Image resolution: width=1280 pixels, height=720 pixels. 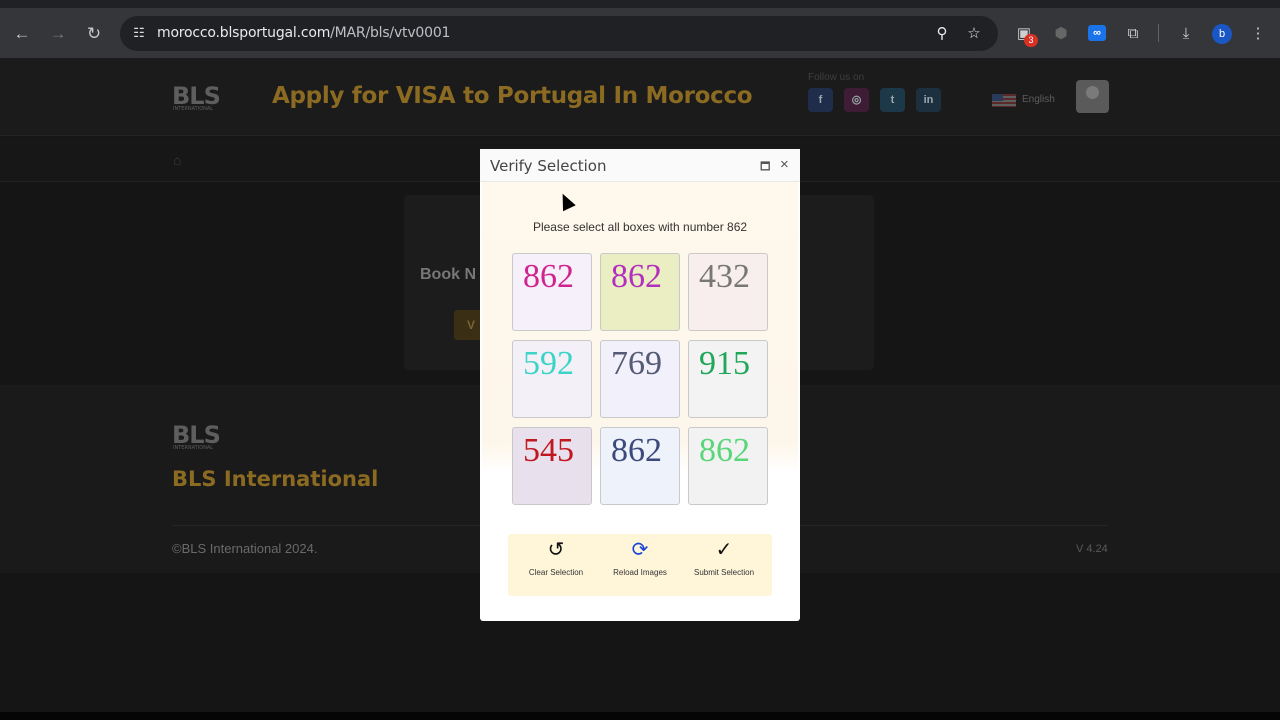 What do you see at coordinates (245, 548) in the screenshot?
I see `copyright-text: ©BLS International 2024.` at bounding box center [245, 548].